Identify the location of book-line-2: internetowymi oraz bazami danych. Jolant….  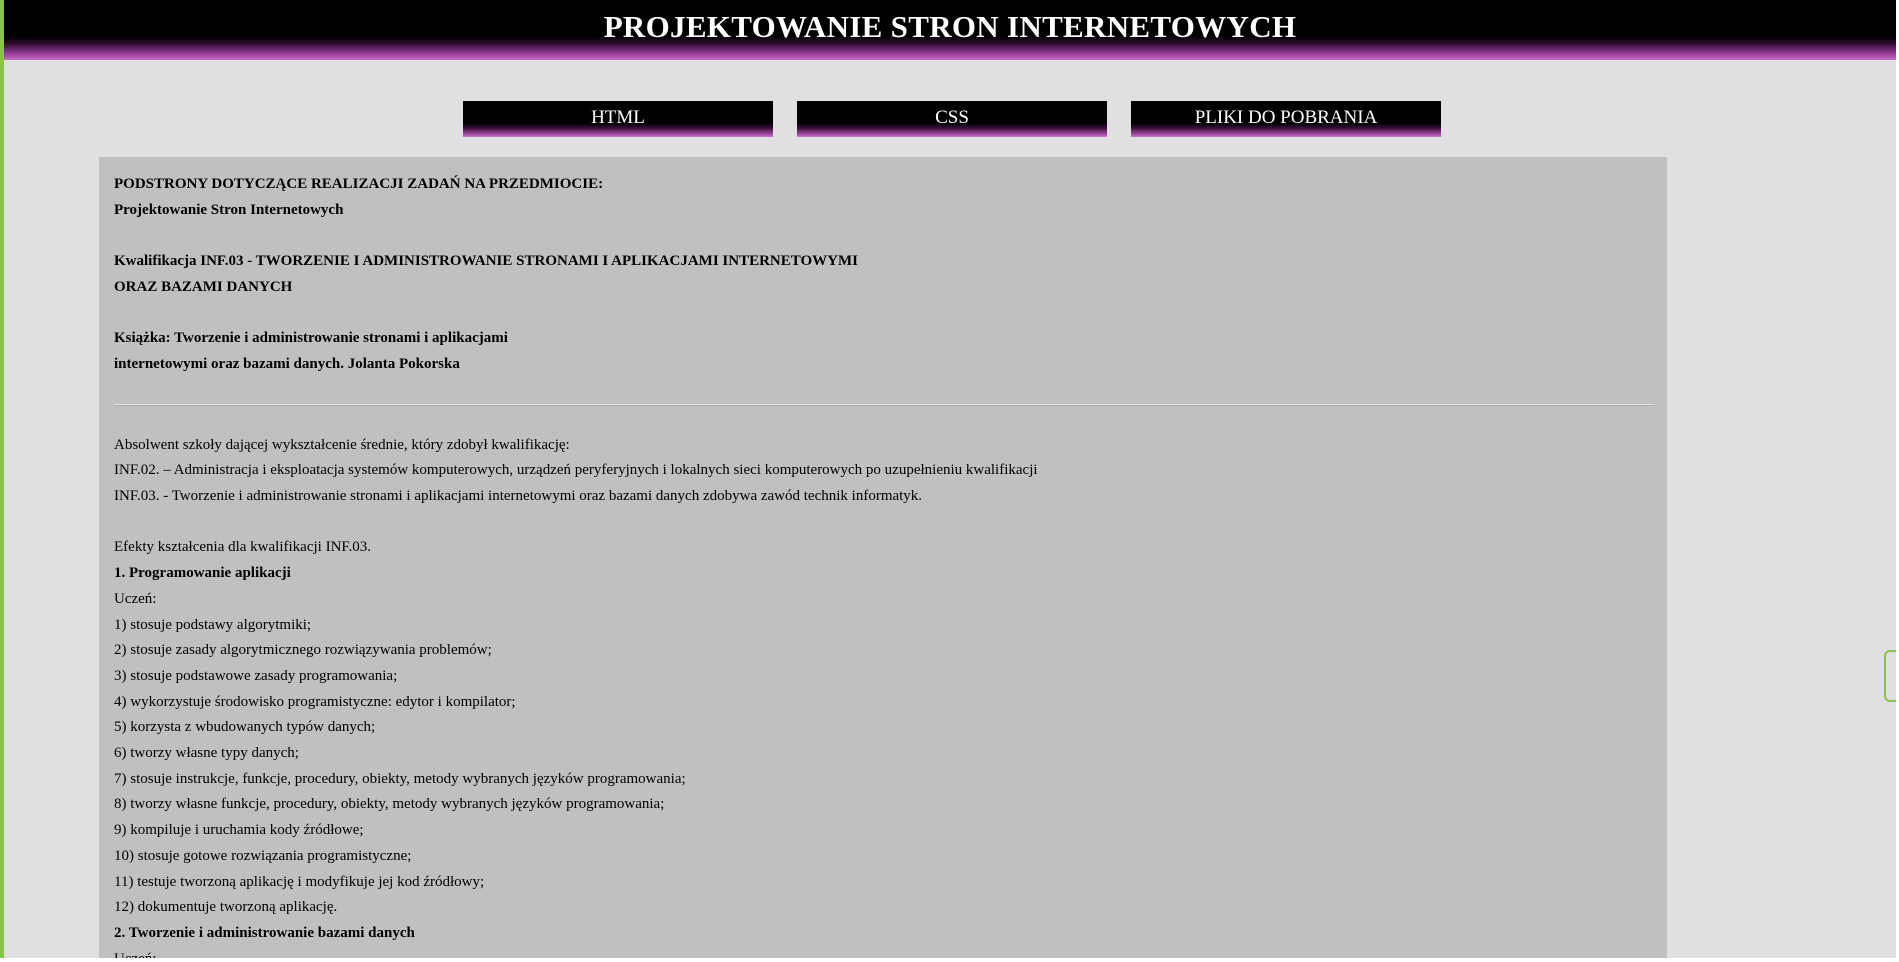
(287, 363).